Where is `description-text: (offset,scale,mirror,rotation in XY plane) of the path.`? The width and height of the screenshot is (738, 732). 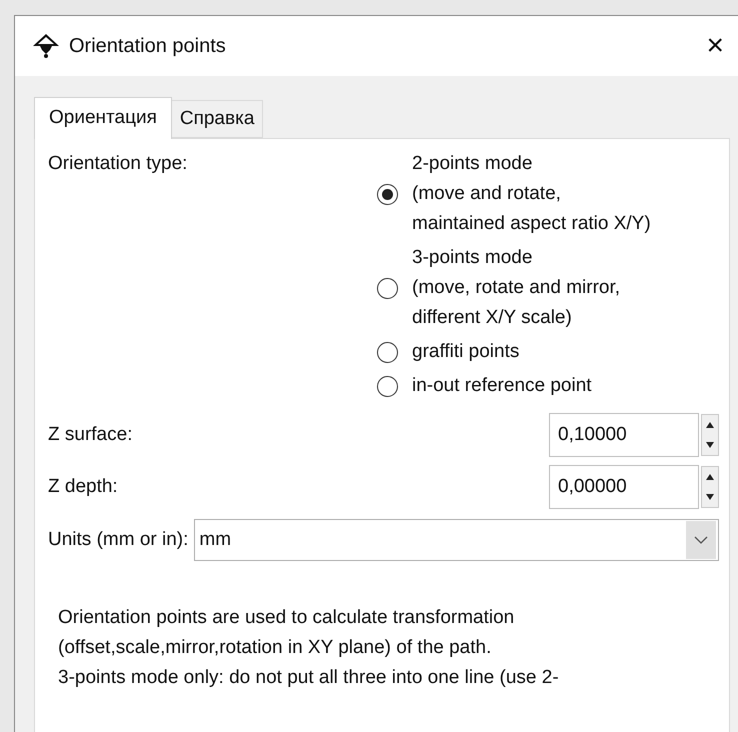
description-text: (offset,scale,mirror,rotation in XY plane) of the path. is located at coordinates (275, 648).